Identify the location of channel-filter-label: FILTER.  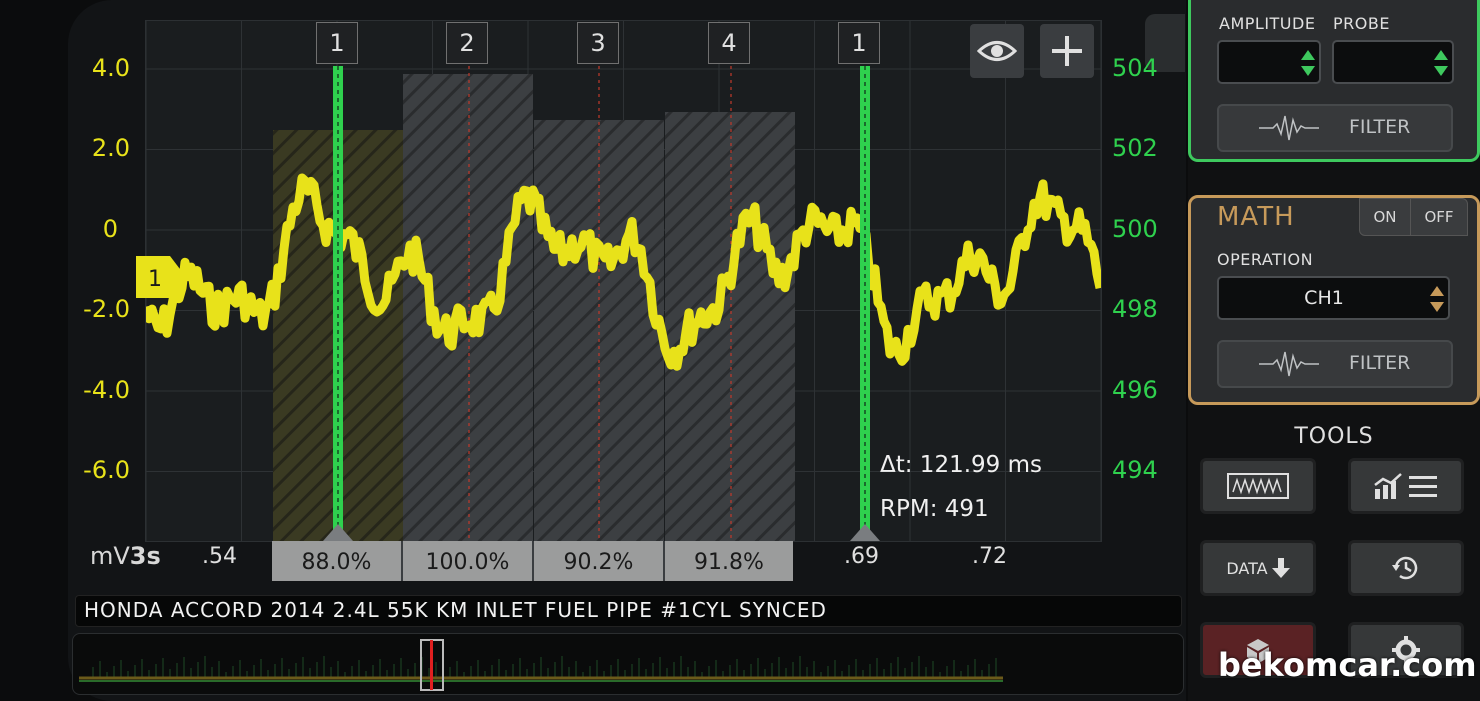
(1380, 127).